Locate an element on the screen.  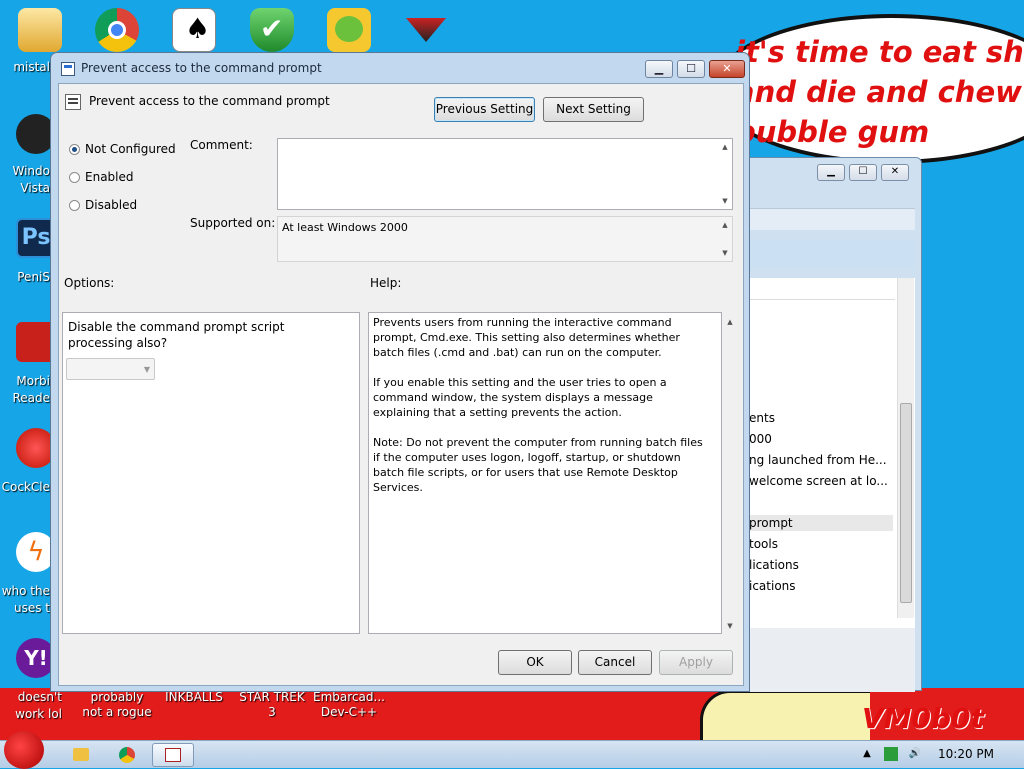
bad-piggies-icon is located at coordinates (349, 30).